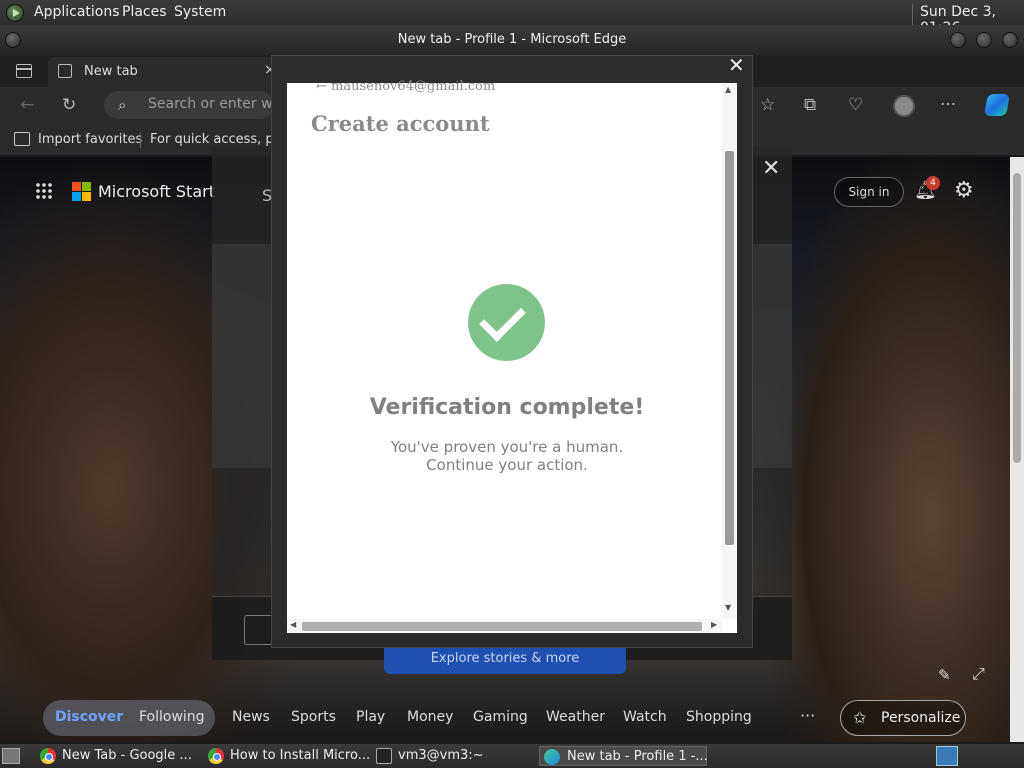  I want to click on scroll-right-icon: ▶, so click(714, 624).